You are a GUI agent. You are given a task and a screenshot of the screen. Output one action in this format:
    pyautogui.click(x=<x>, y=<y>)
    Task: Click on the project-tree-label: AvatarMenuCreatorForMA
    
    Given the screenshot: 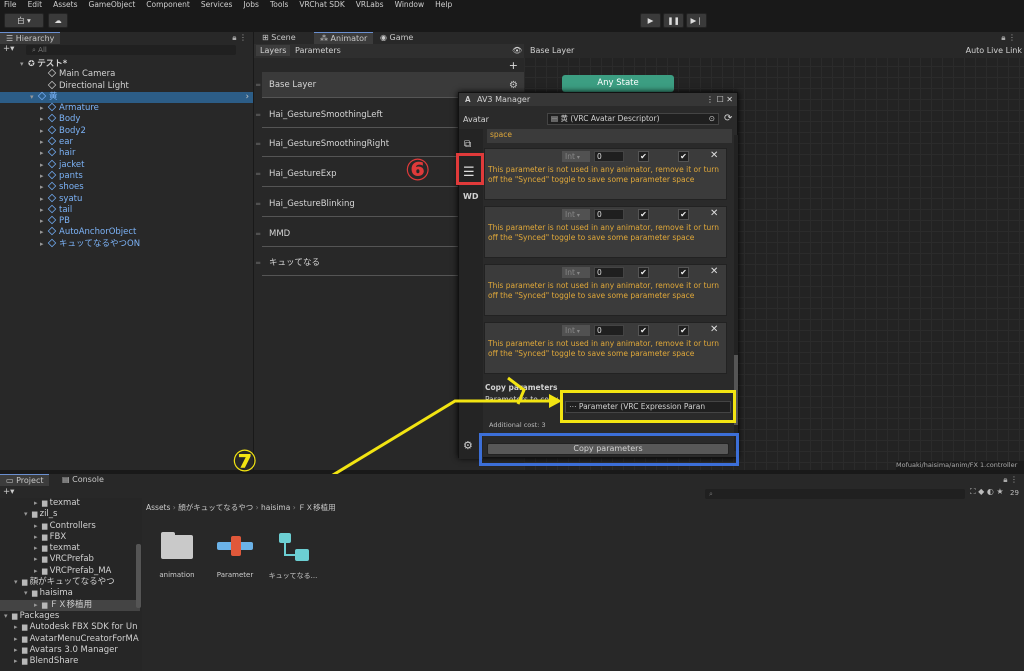 What is the action you would take?
    pyautogui.click(x=84, y=638)
    